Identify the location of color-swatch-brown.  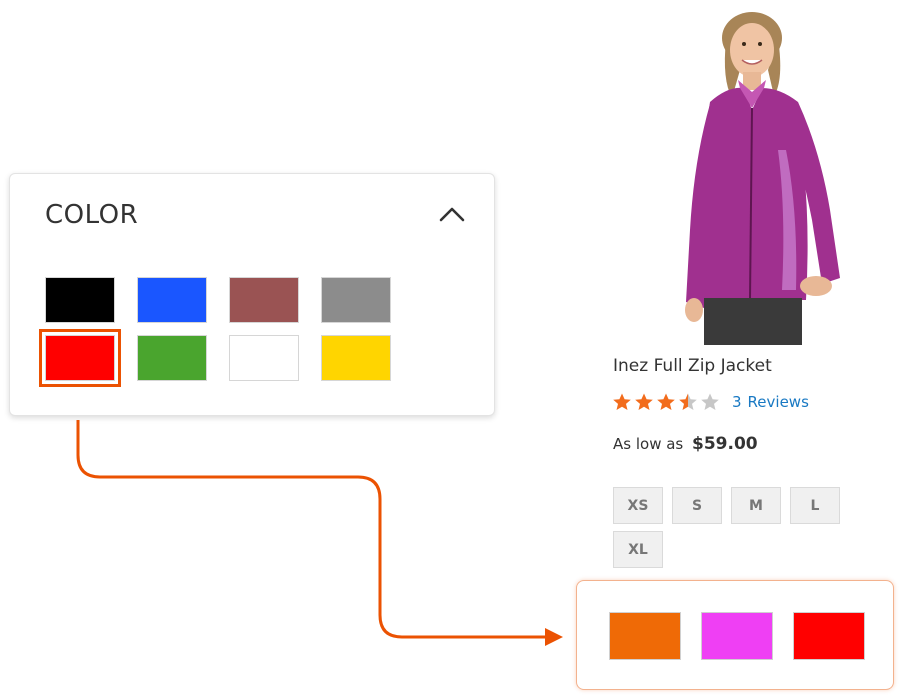
(264, 300).